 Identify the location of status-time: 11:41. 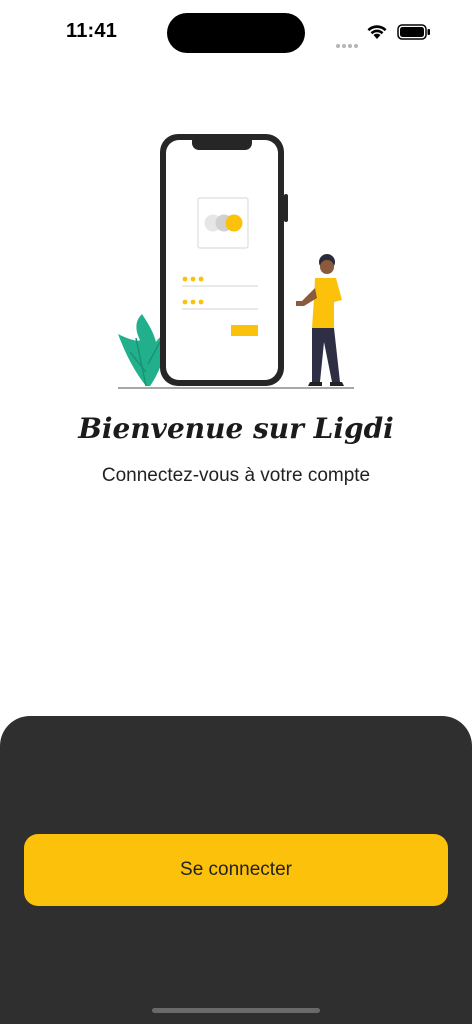
(92, 31).